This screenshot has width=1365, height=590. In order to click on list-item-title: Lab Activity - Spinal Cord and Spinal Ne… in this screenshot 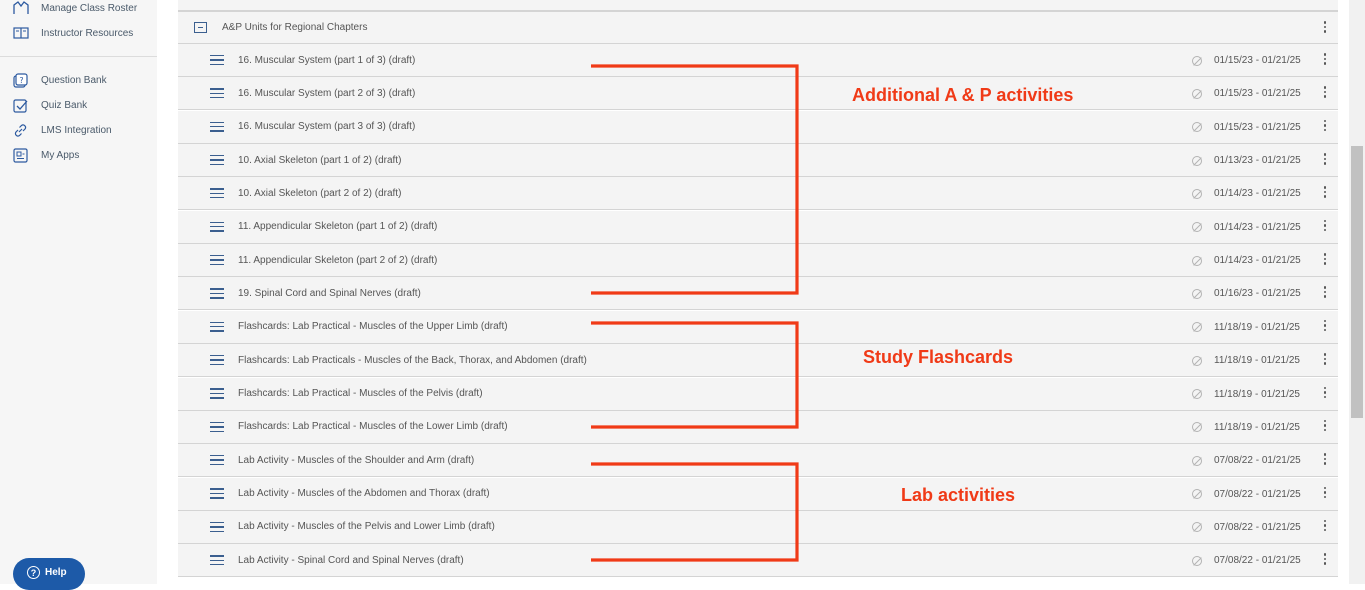, I will do `click(788, 560)`.